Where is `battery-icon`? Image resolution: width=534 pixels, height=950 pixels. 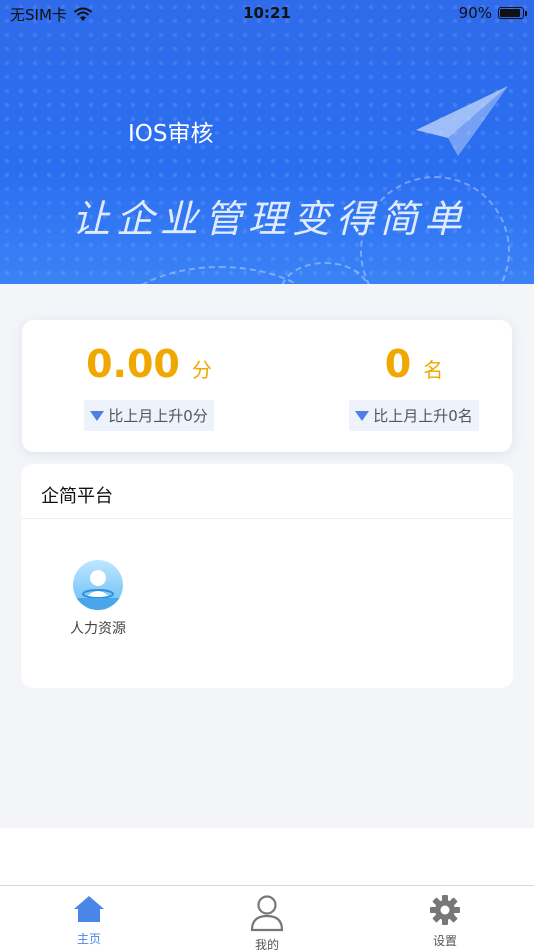 battery-icon is located at coordinates (512, 13).